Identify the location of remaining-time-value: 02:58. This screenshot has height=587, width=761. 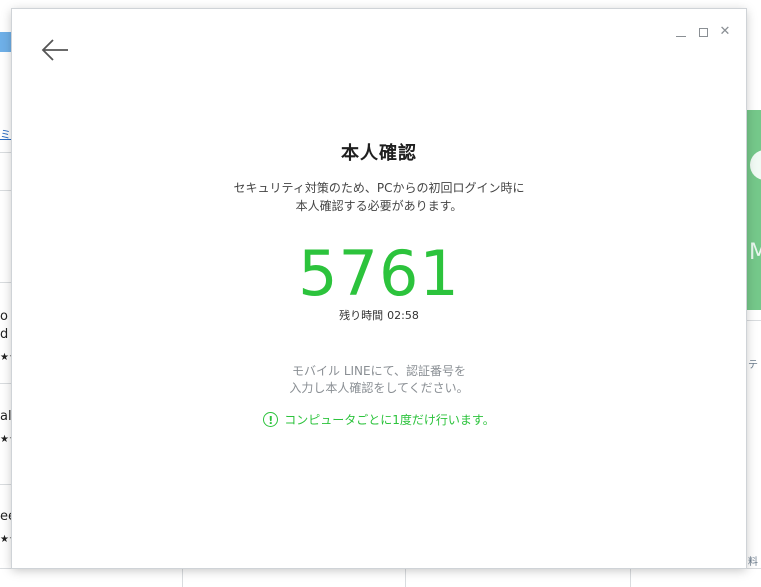
(403, 315).